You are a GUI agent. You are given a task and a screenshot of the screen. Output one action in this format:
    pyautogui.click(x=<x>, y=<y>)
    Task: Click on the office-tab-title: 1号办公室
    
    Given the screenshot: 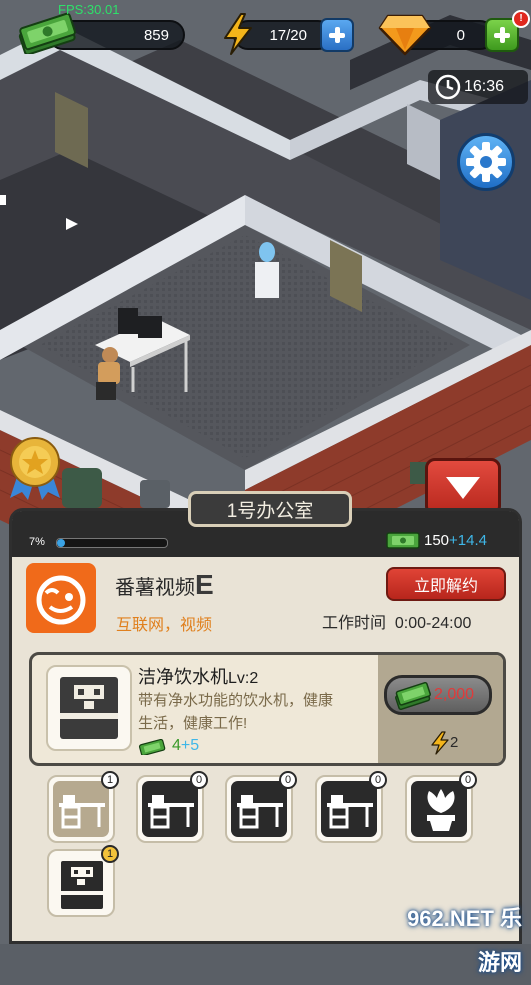 What is the action you would take?
    pyautogui.click(x=270, y=509)
    